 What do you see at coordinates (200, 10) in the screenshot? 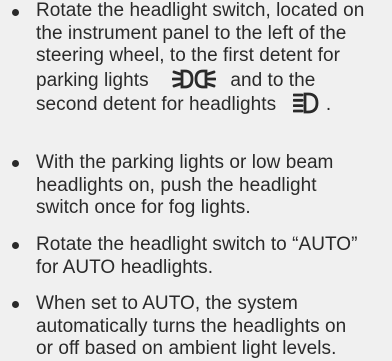
I see `text-line: Rotate the headlight switch, located on` at bounding box center [200, 10].